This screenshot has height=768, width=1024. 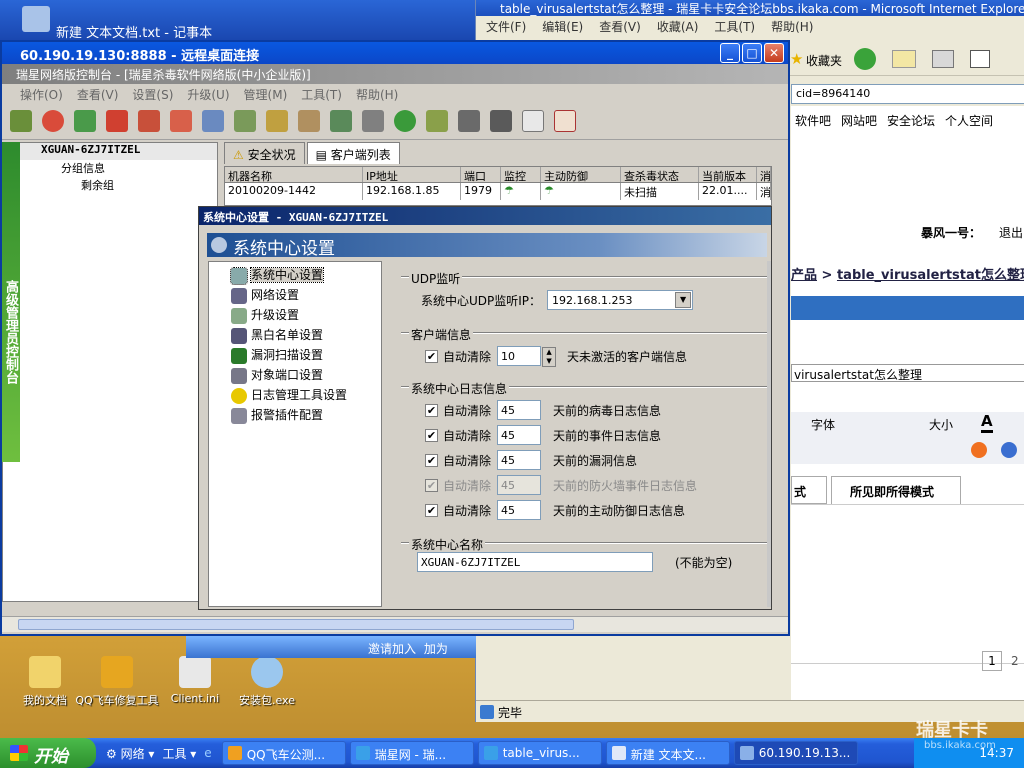 I want to click on tab-security-status: ⚠ 安全状况, so click(x=264, y=153).